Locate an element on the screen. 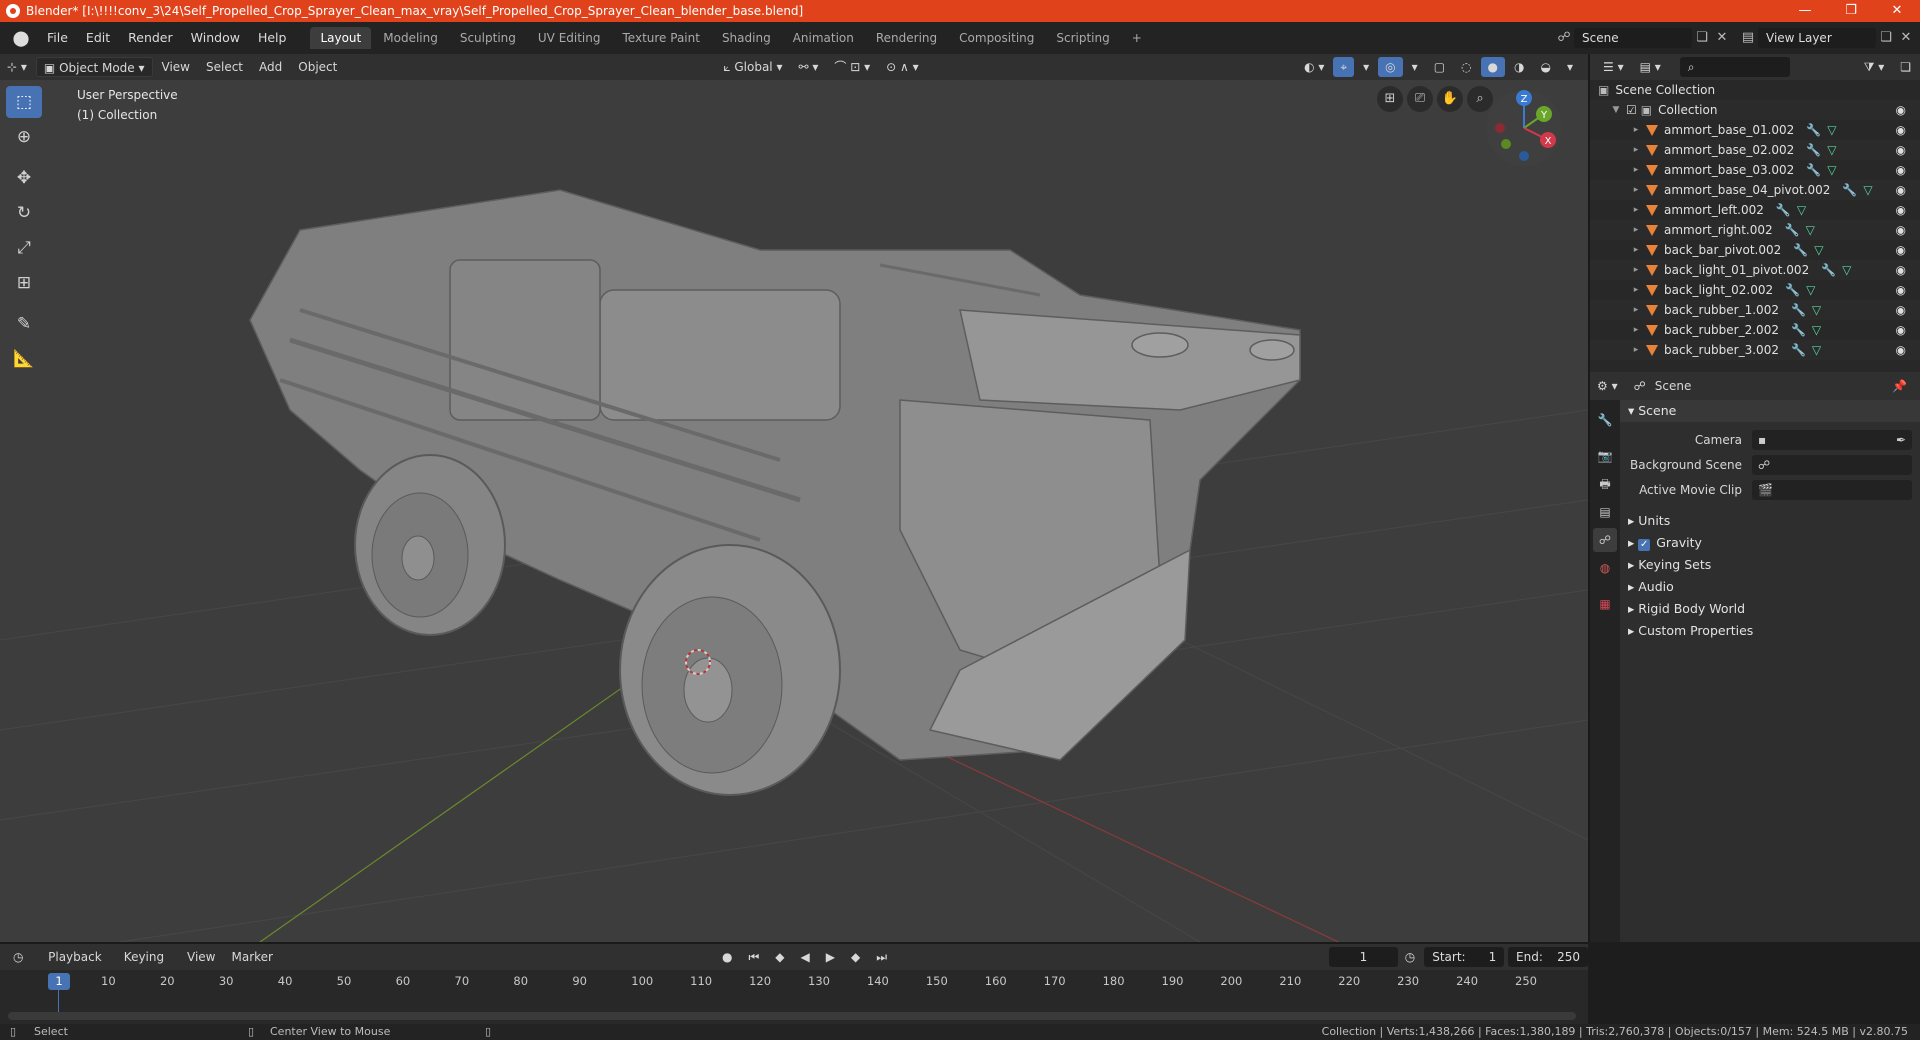 Image resolution: width=1920 pixels, height=1040 pixels. workspace-tab-uv-editing: UV Editing is located at coordinates (569, 38).